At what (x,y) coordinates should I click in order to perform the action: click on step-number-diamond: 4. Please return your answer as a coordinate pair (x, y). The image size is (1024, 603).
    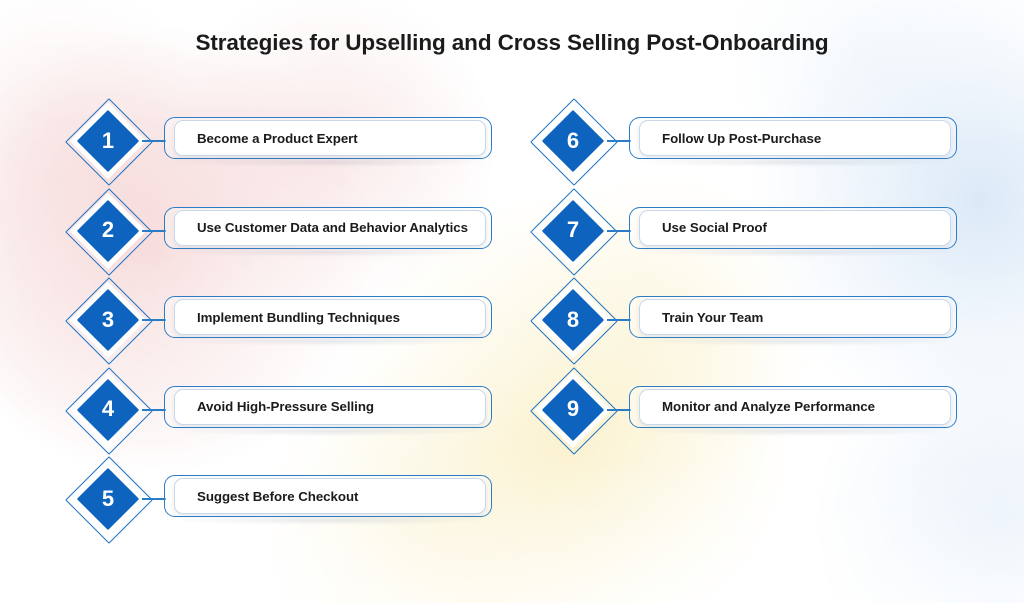
    Looking at the image, I should click on (109, 410).